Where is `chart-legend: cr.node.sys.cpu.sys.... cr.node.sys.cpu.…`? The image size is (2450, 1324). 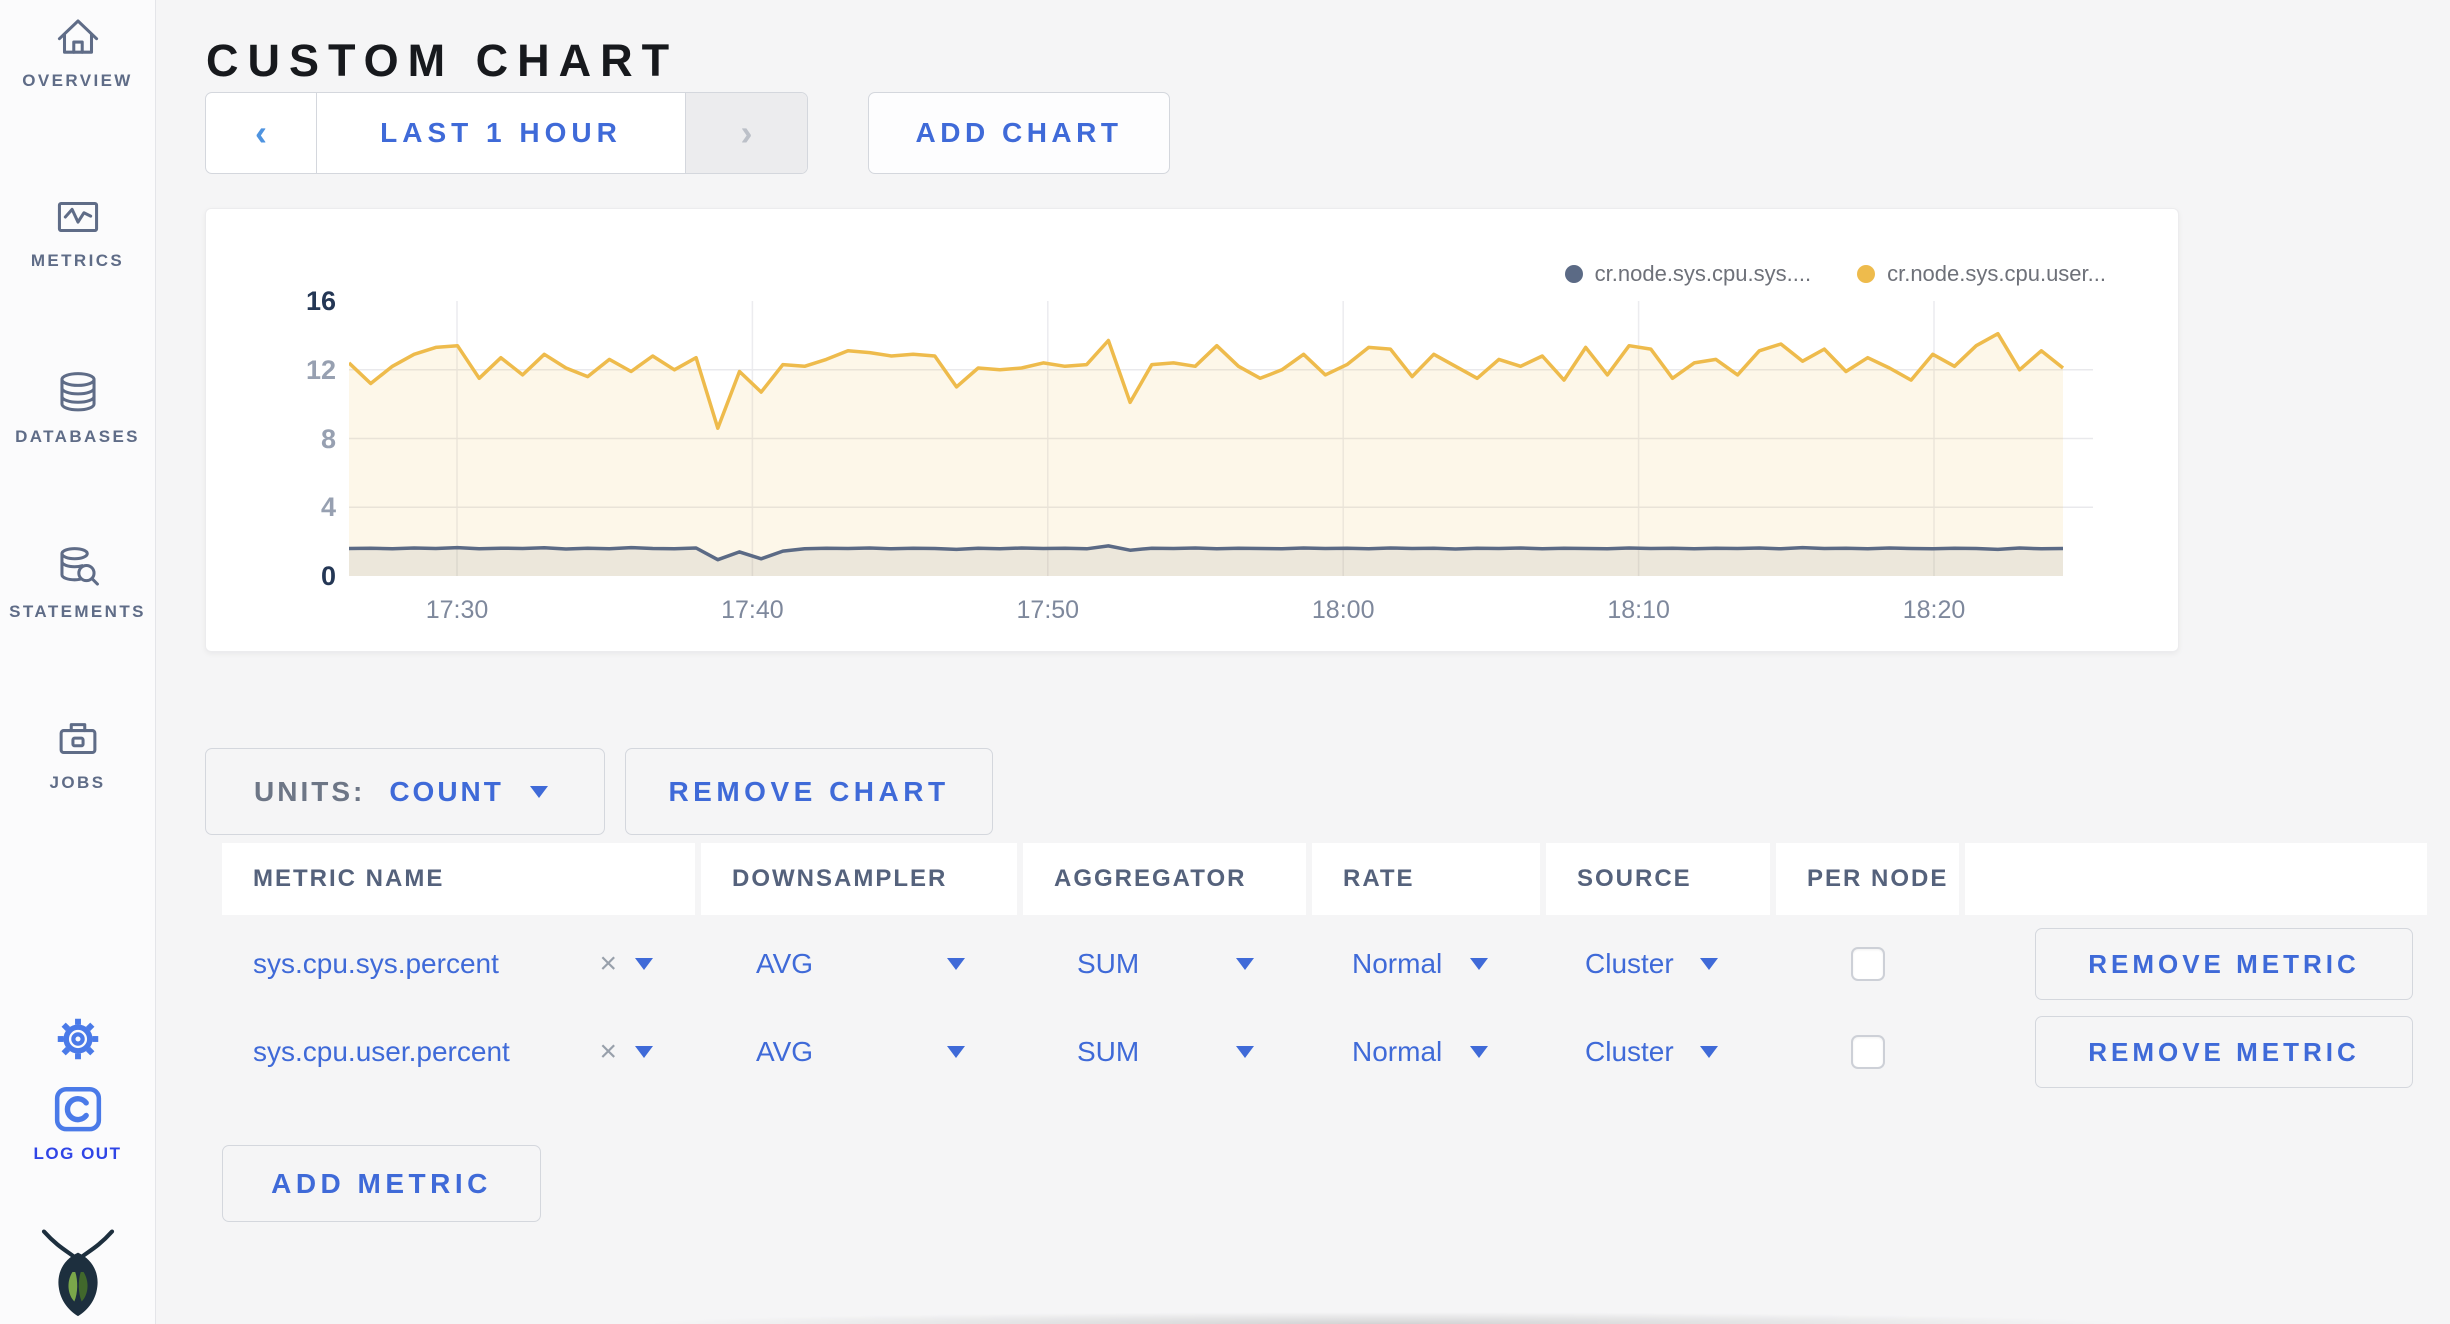
chart-legend: cr.node.sys.cpu.sys.... cr.node.sys.cpu.… is located at coordinates (1835, 274).